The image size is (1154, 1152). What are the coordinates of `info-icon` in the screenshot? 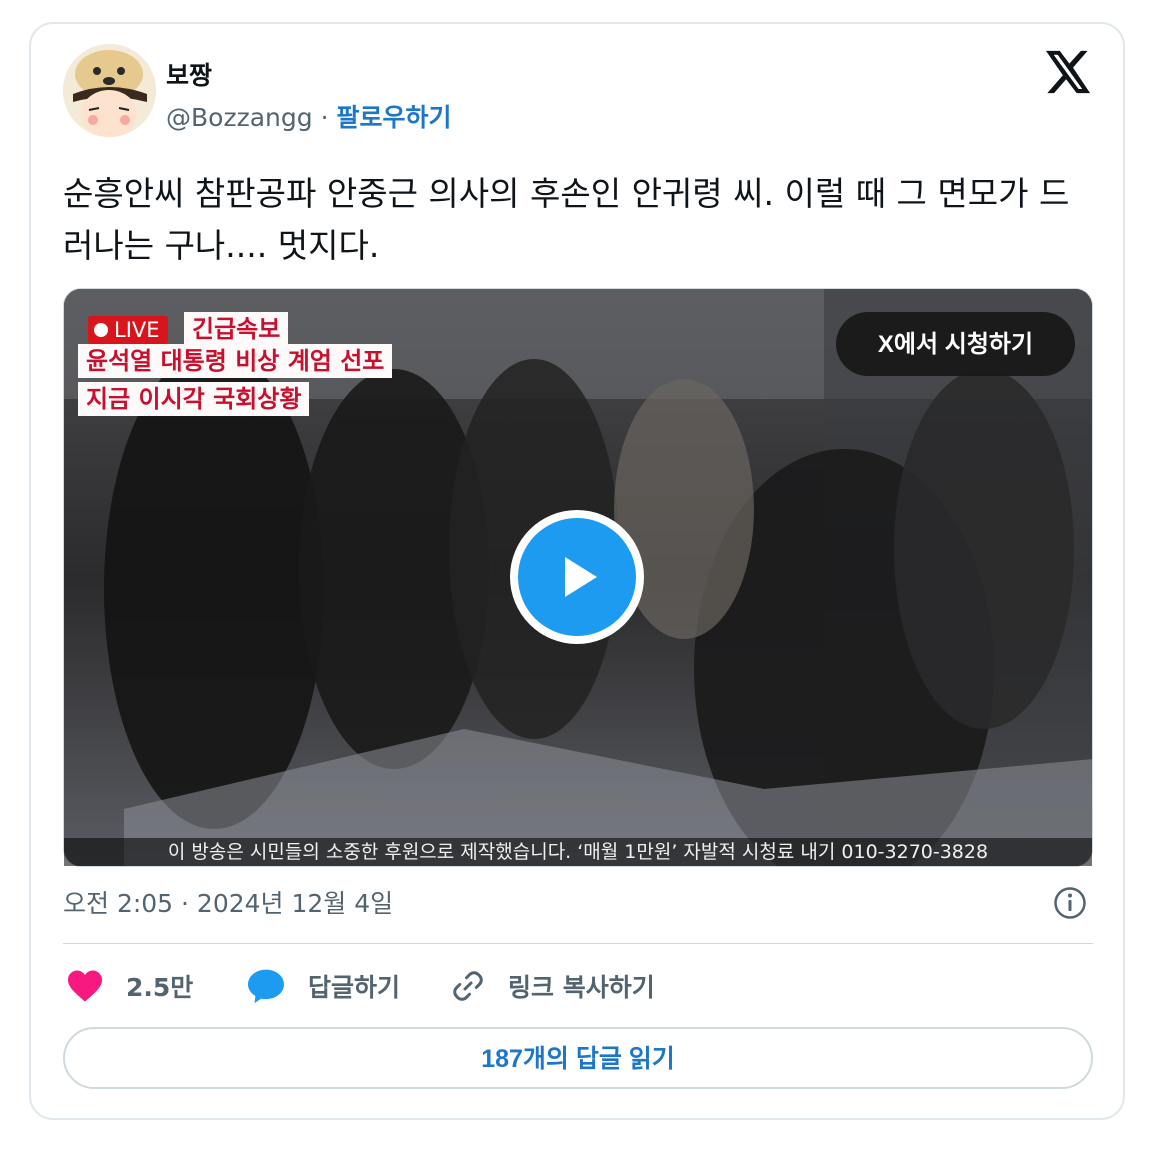 It's located at (1070, 903).